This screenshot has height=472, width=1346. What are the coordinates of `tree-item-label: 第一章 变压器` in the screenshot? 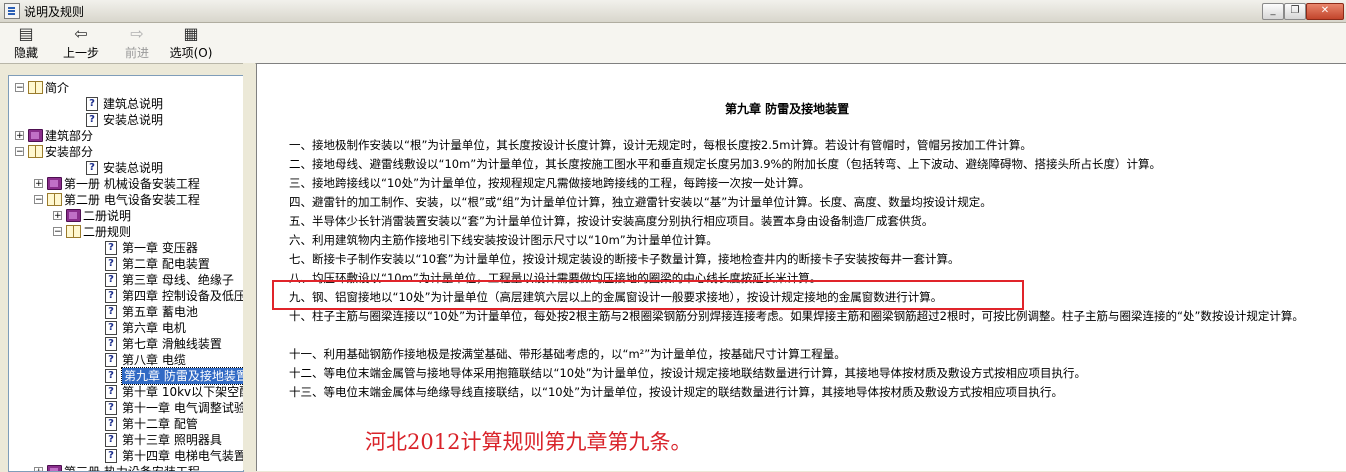 It's located at (160, 248).